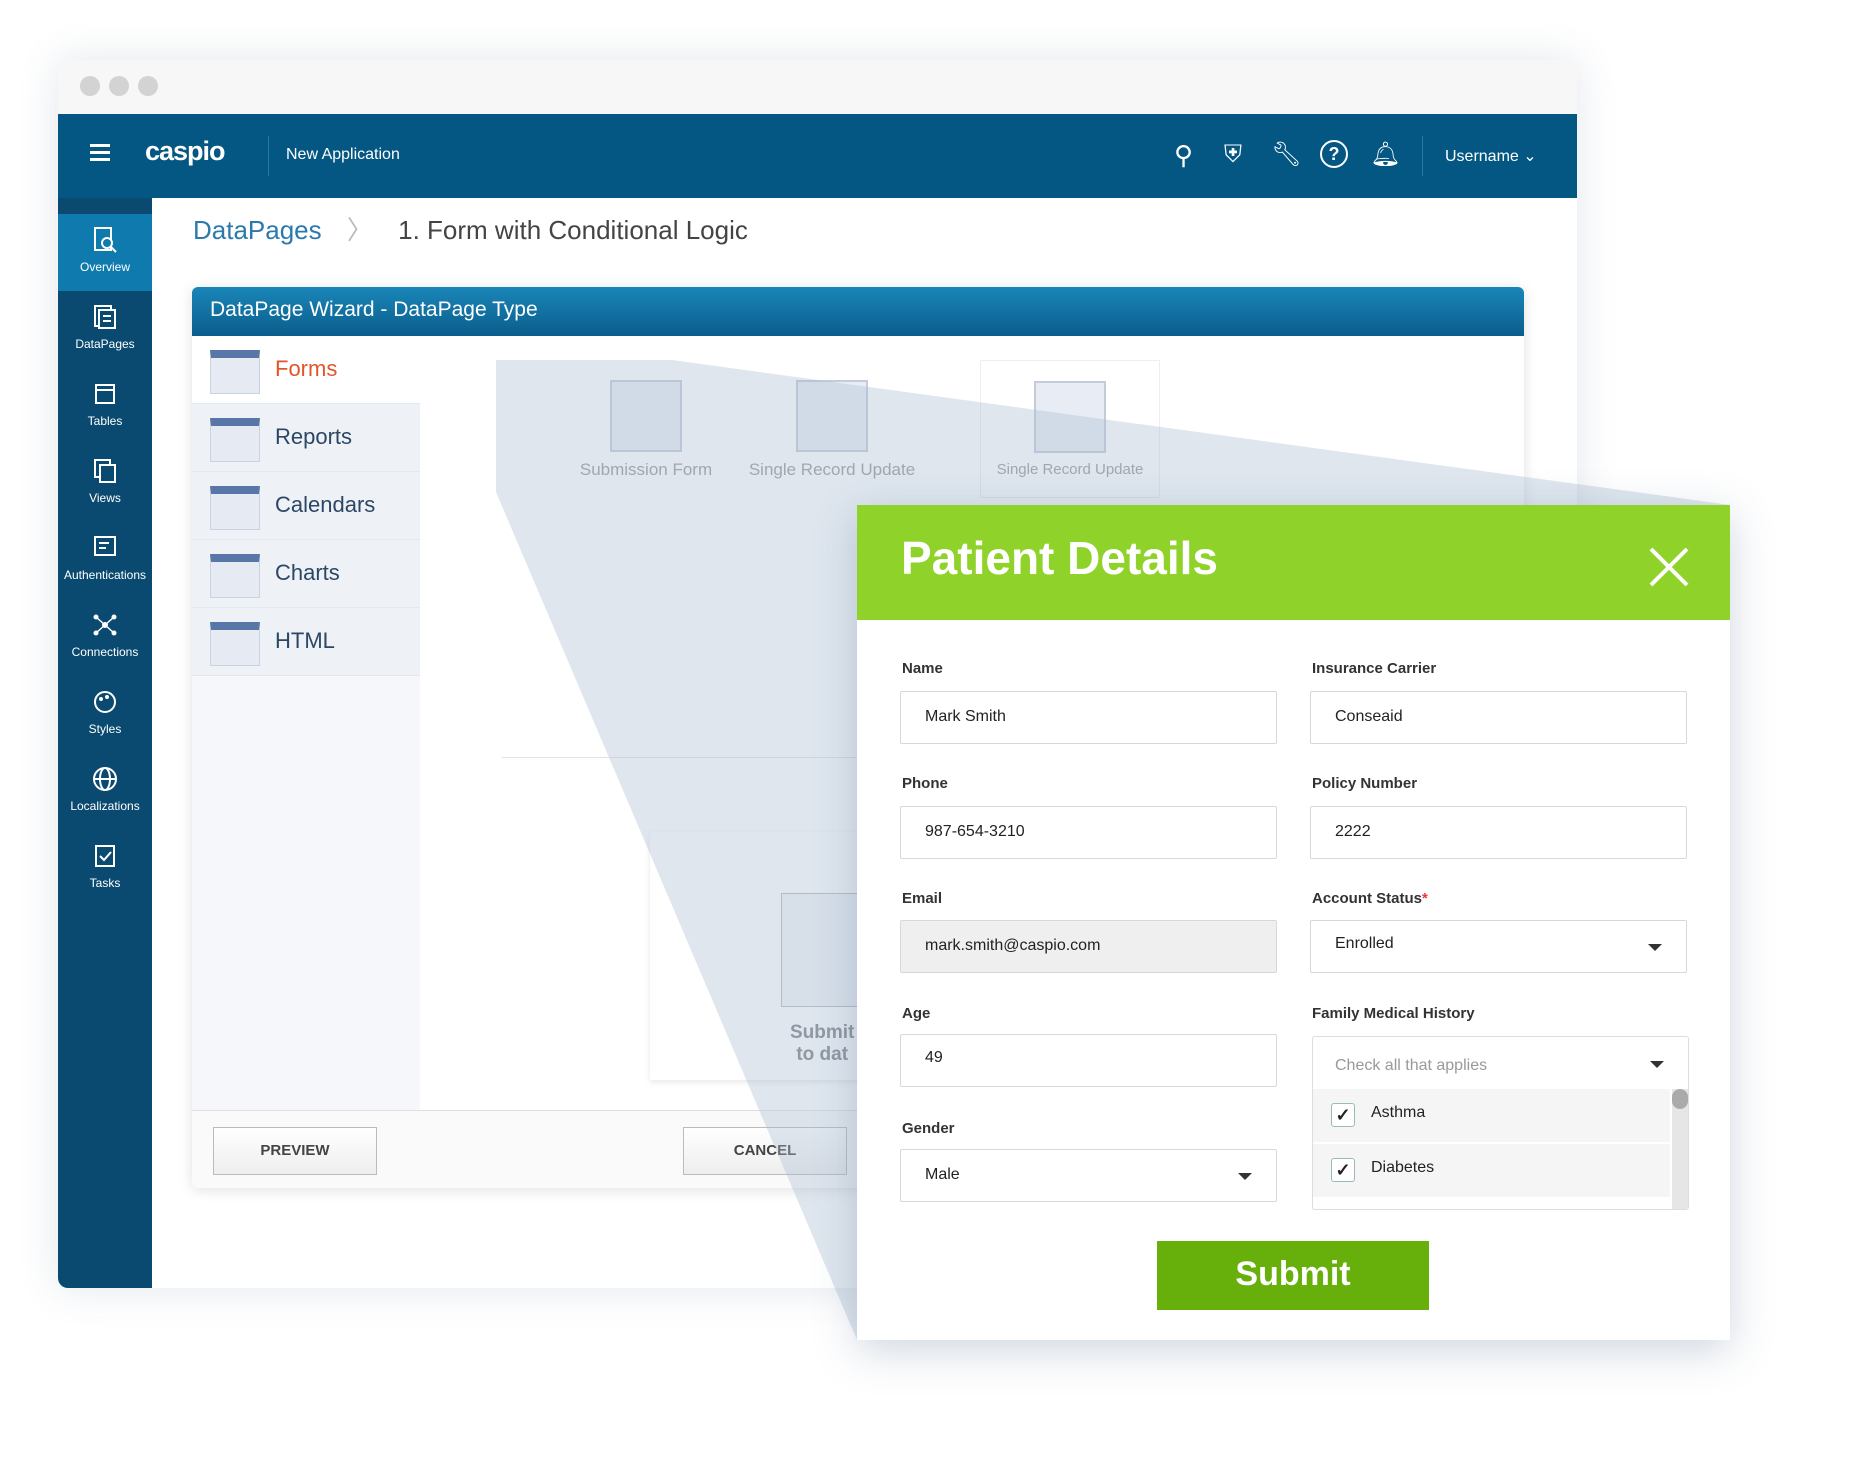  What do you see at coordinates (1403, 1167) in the screenshot?
I see `option-label: Diabetes` at bounding box center [1403, 1167].